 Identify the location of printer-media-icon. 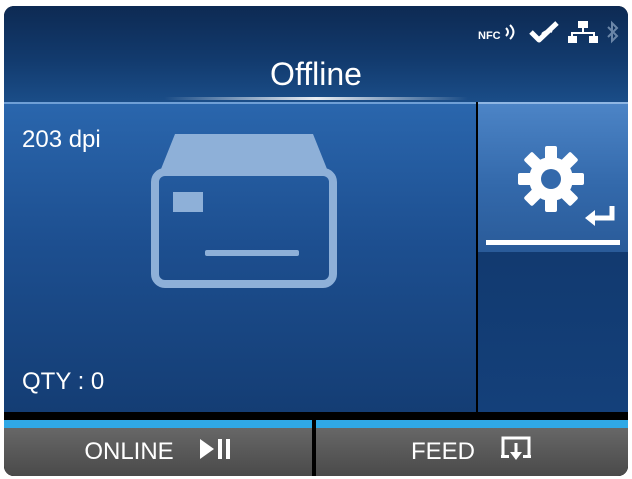
(244, 212).